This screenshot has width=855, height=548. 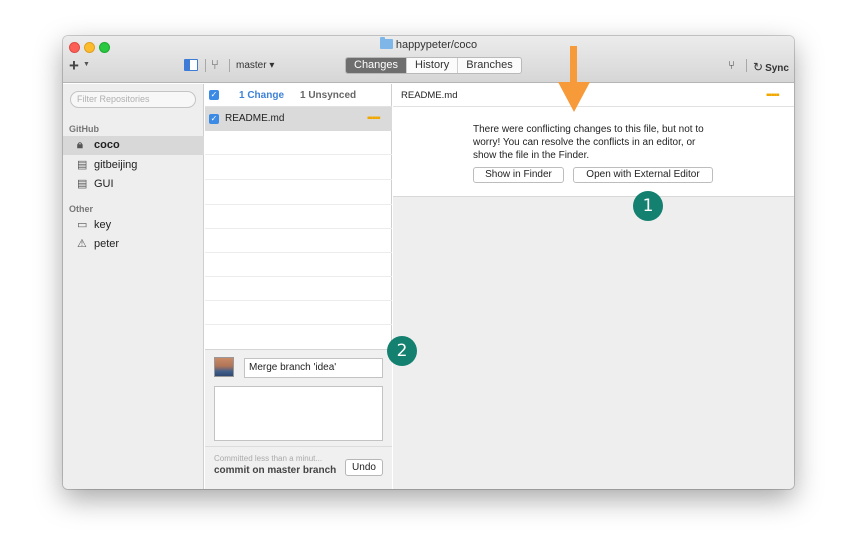 I want to click on sidebar-item-label: coco, so click(x=107, y=145).